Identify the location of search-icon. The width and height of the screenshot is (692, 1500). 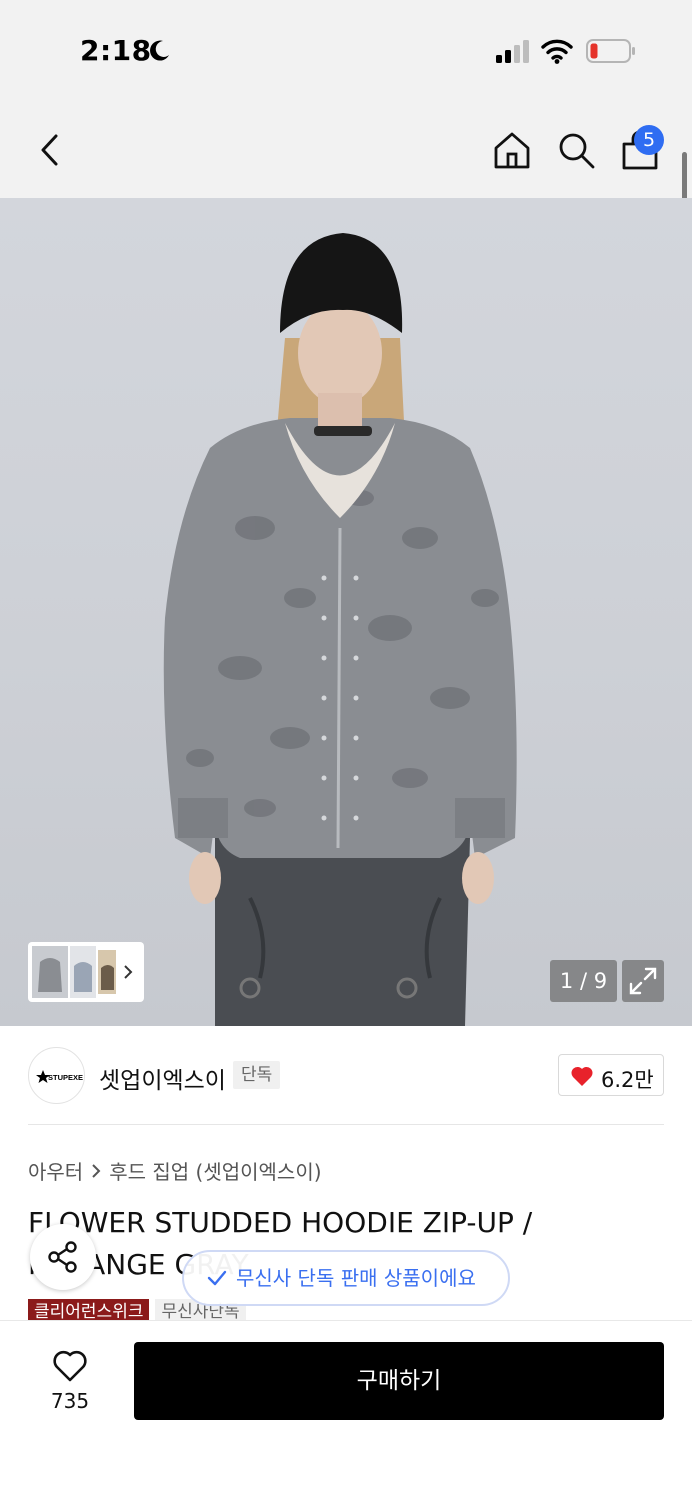
(576, 150).